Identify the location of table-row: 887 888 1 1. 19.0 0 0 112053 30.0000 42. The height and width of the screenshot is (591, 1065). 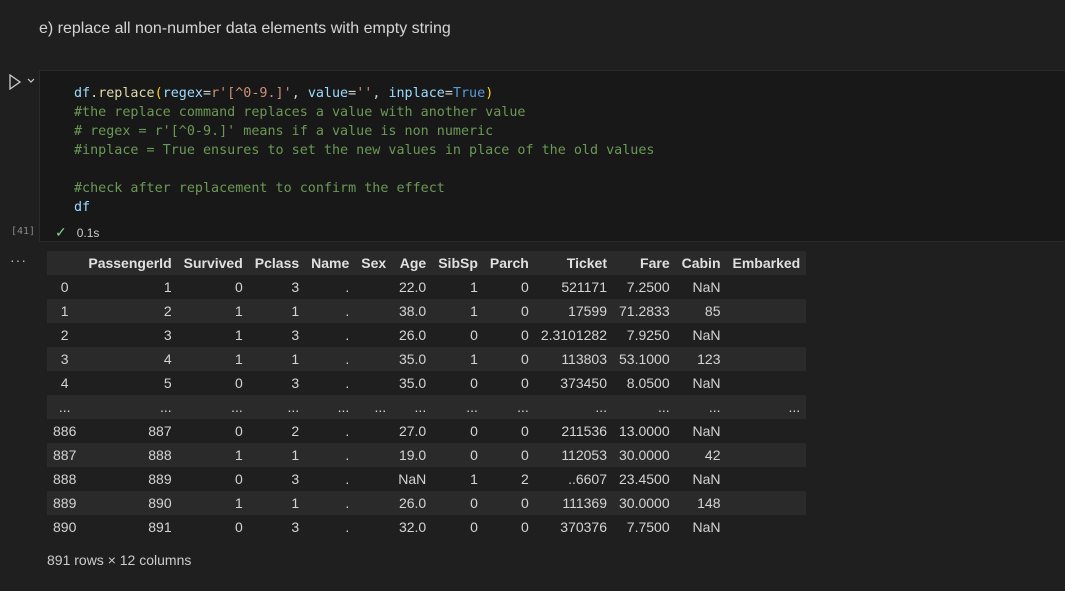
(427, 455).